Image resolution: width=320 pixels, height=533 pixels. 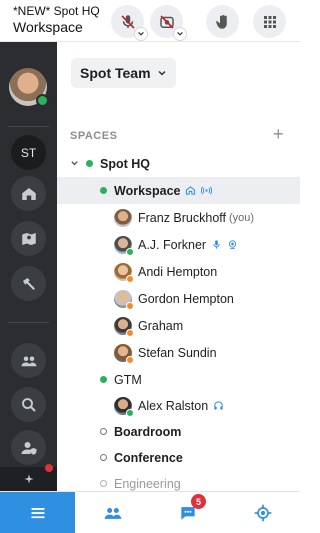 What do you see at coordinates (147, 190) in the screenshot?
I see `room-name: Workspace` at bounding box center [147, 190].